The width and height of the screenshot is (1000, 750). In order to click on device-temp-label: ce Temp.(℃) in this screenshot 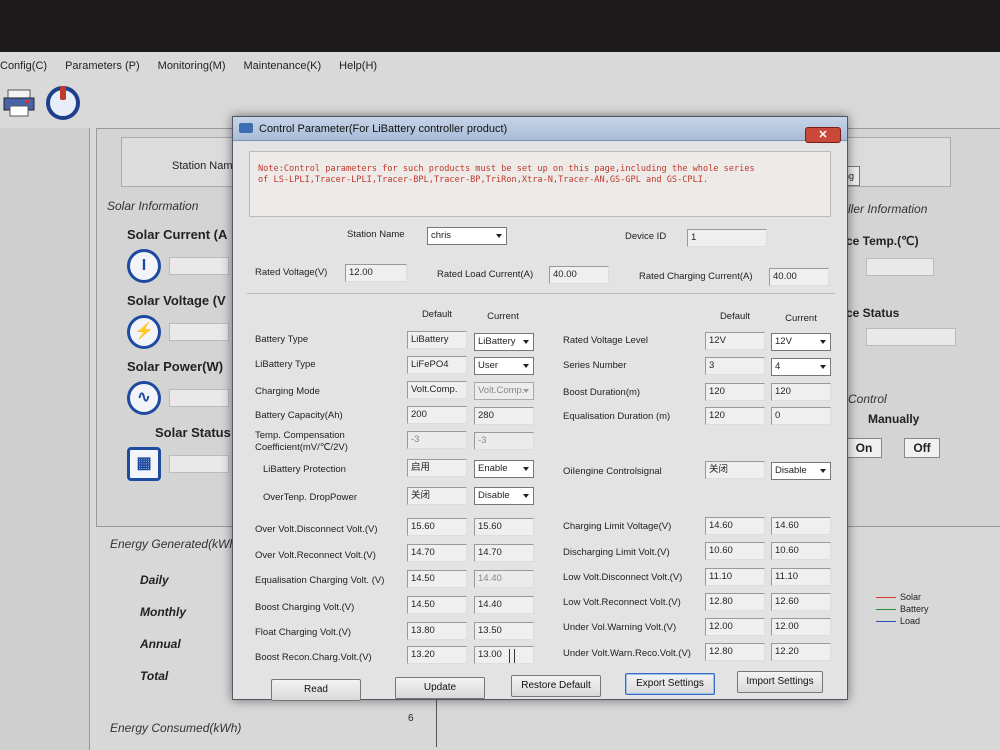, I will do `click(882, 241)`.